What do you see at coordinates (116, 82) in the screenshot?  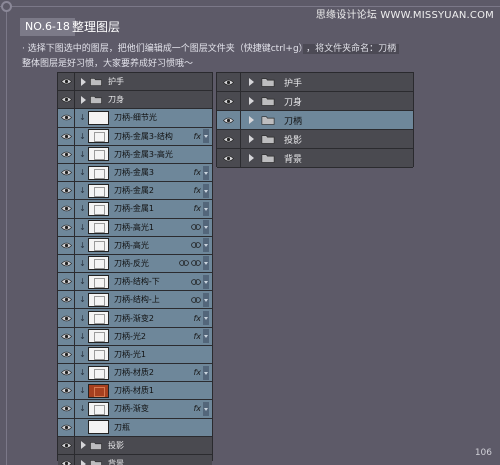 I see `layer-name: 护手` at bounding box center [116, 82].